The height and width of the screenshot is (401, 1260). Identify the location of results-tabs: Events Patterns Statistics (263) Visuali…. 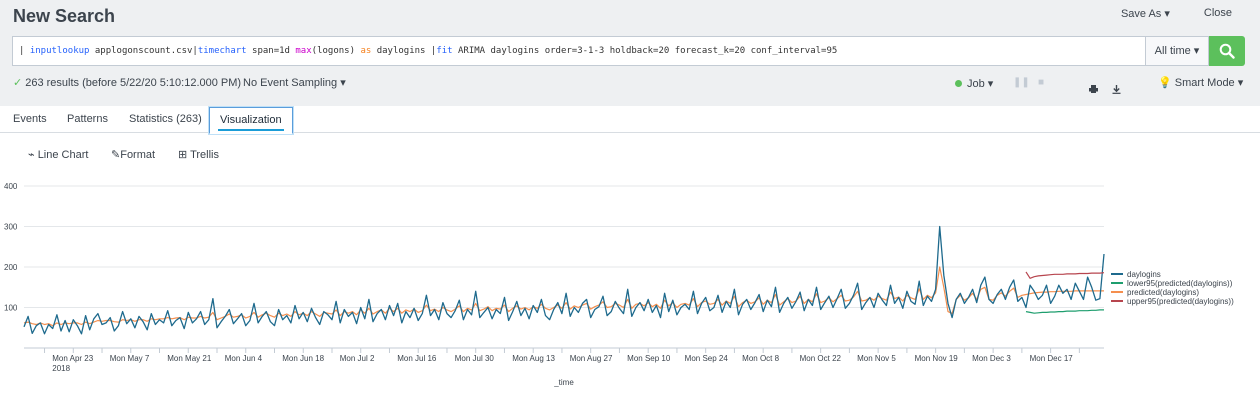
(630, 120).